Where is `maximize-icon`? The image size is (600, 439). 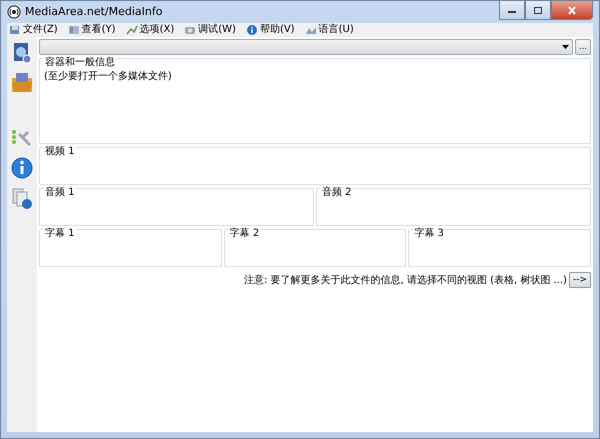
maximize-icon is located at coordinates (538, 10).